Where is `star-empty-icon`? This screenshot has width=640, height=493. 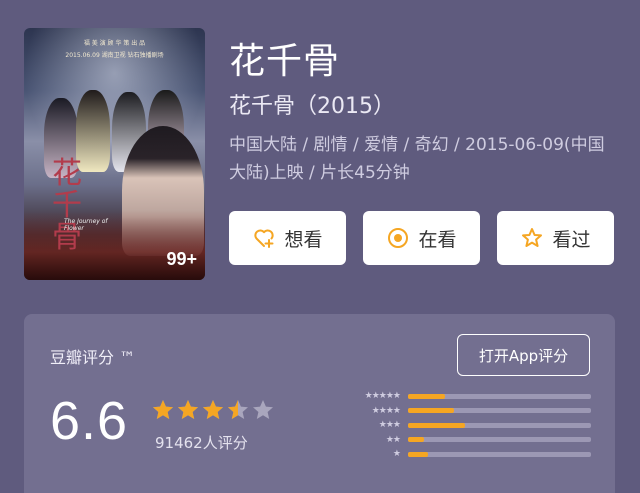
star-empty-icon is located at coordinates (263, 409).